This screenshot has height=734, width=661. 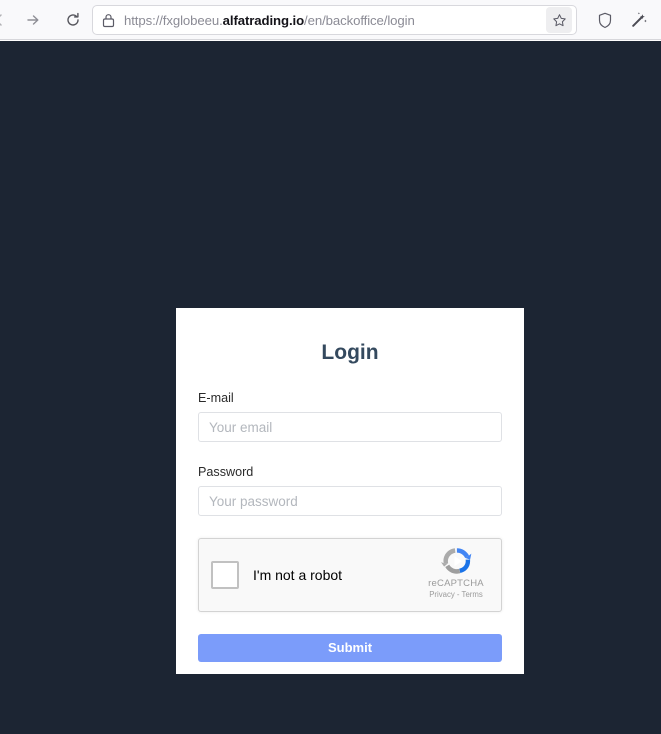 I want to click on email-label: E-mail, so click(x=216, y=398).